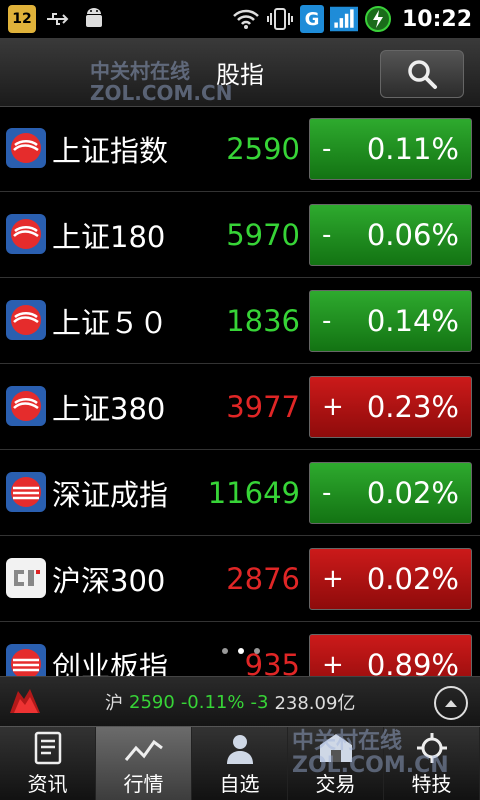 The image size is (480, 800). I want to click on battery-charging-icon, so click(378, 19).